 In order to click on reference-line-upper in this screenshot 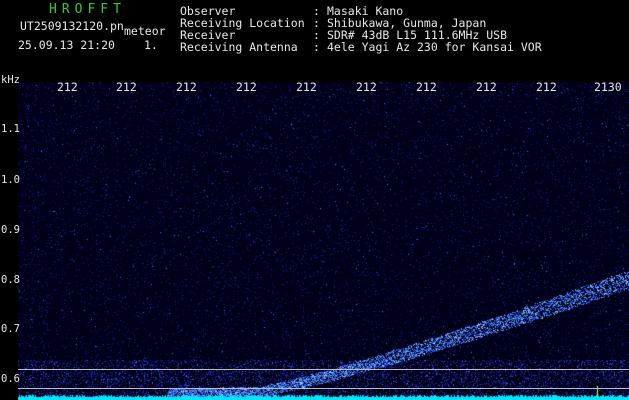, I will do `click(323, 369)`.